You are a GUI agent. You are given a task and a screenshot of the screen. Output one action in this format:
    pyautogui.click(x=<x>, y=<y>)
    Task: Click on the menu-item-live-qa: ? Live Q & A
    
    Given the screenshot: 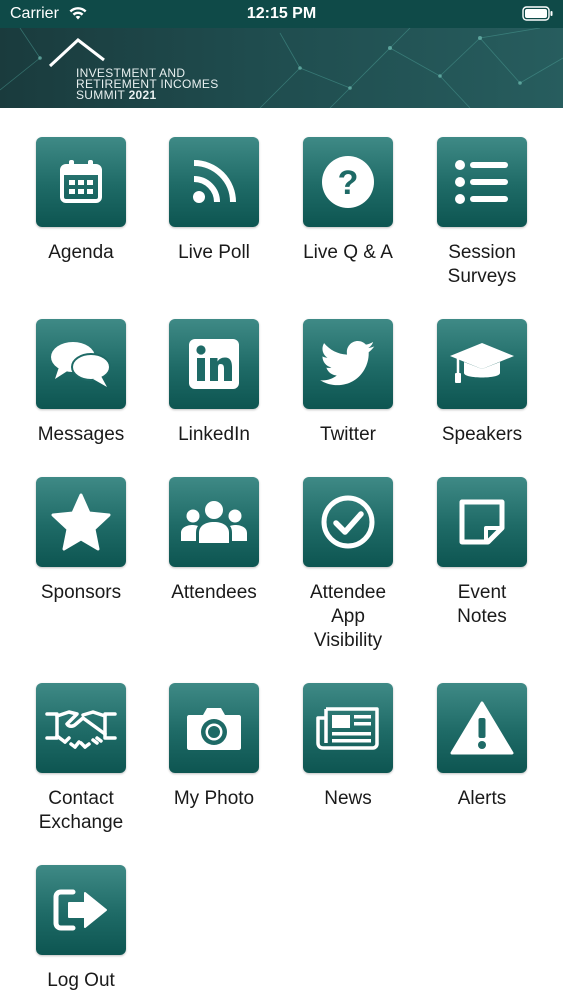 What is the action you would take?
    pyautogui.click(x=348, y=201)
    